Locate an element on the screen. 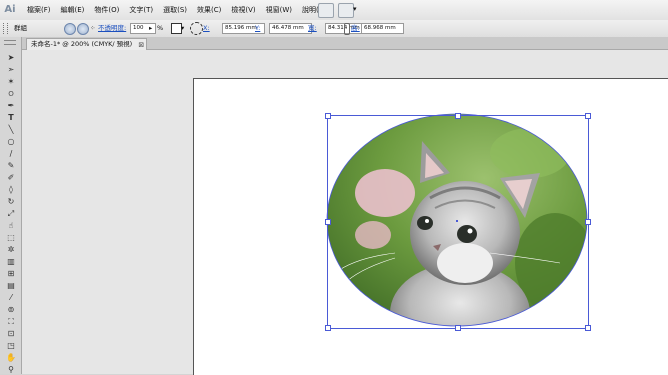  menu-file: 檔案(F) is located at coordinates (39, 10).